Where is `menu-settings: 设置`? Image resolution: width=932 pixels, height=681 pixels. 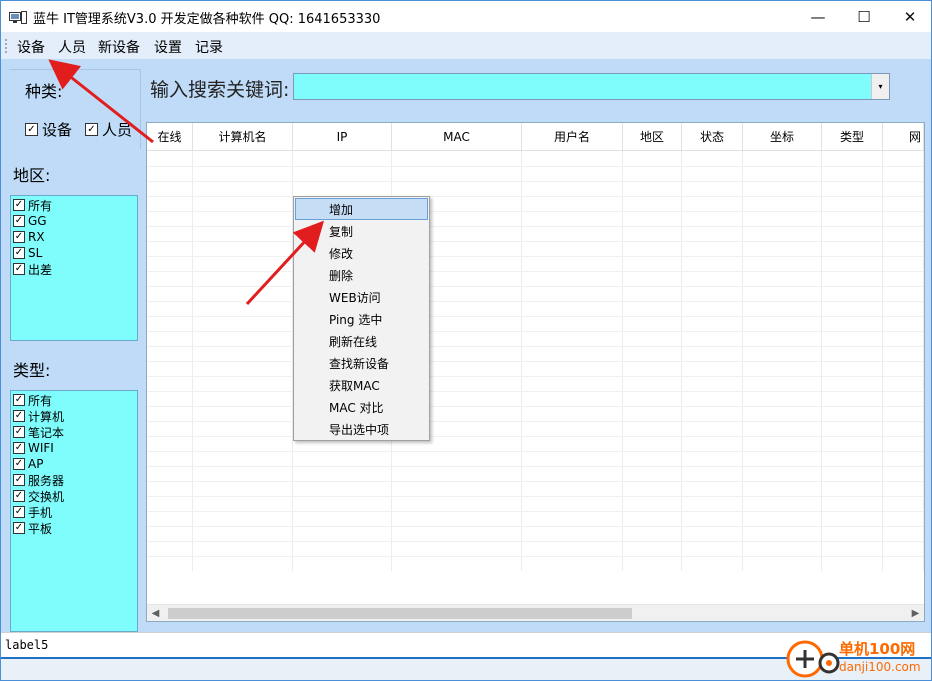
menu-settings: 设置 is located at coordinates (168, 47).